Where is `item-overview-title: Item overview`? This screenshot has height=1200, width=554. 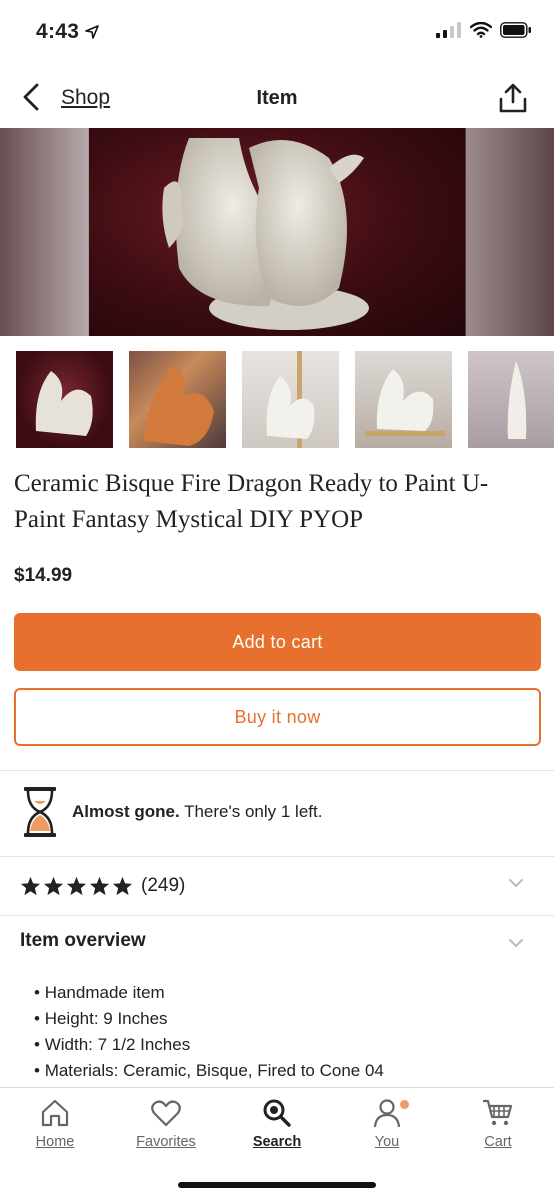 item-overview-title: Item overview is located at coordinates (83, 940).